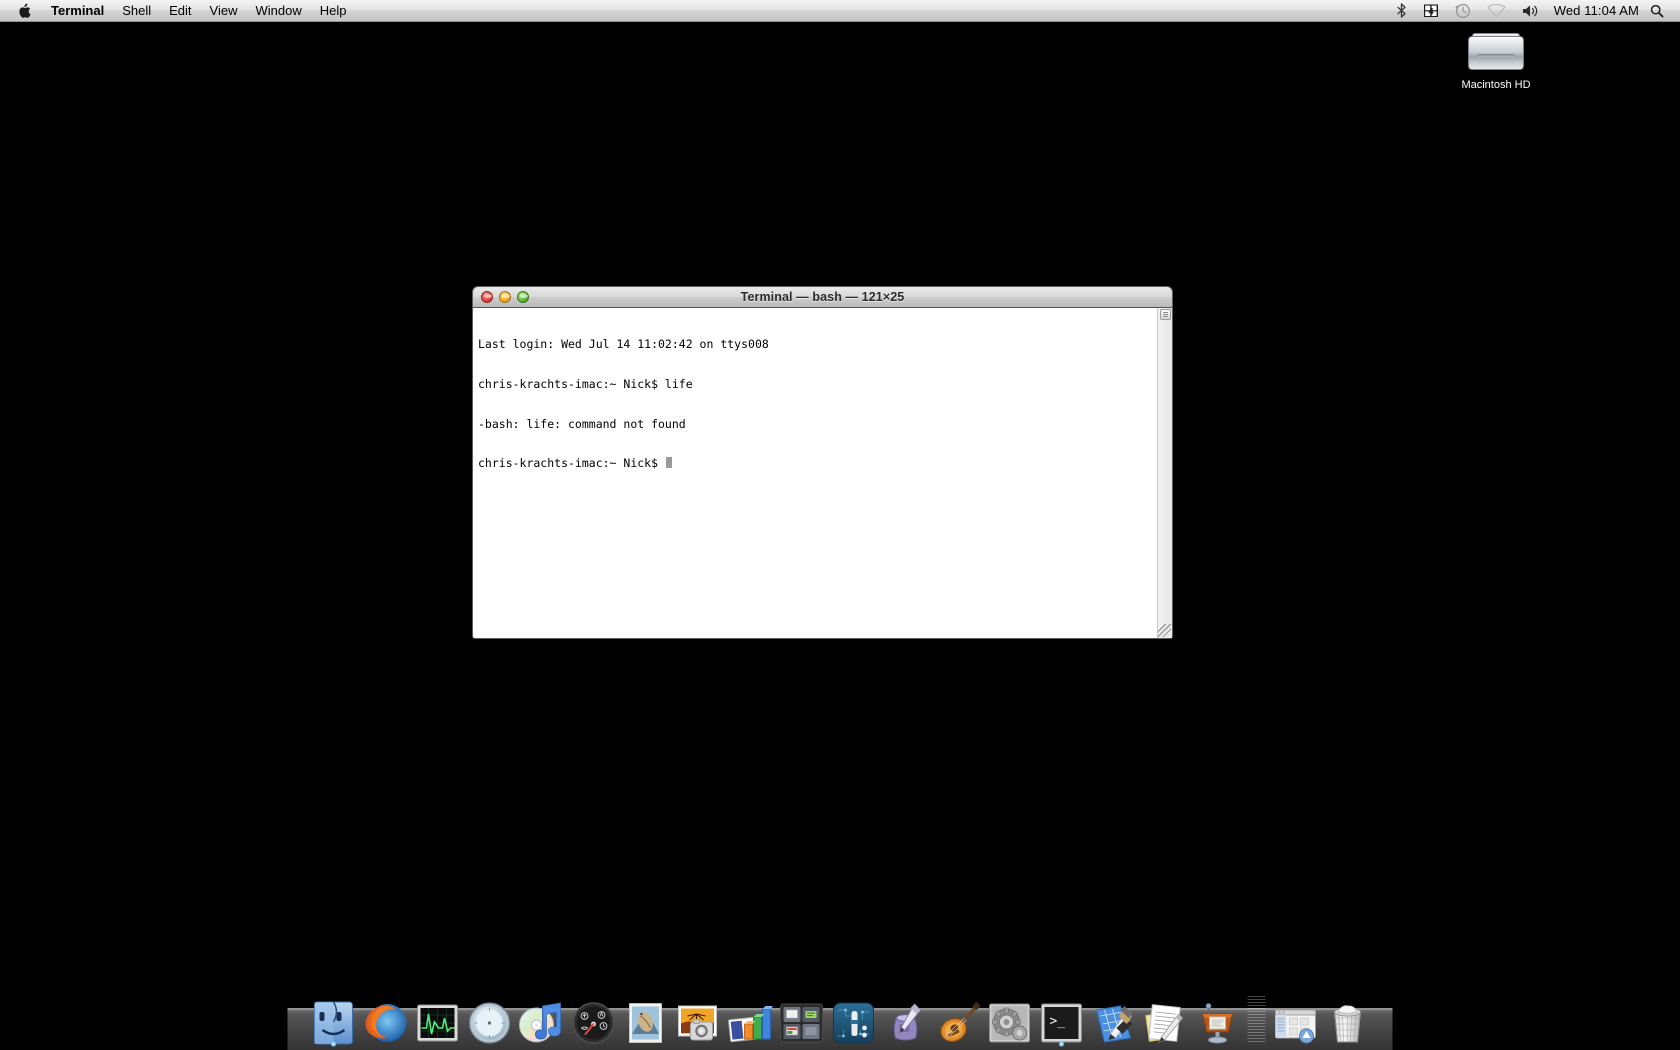 This screenshot has height=1050, width=1680. I want to click on itunes-icon, so click(539, 1022).